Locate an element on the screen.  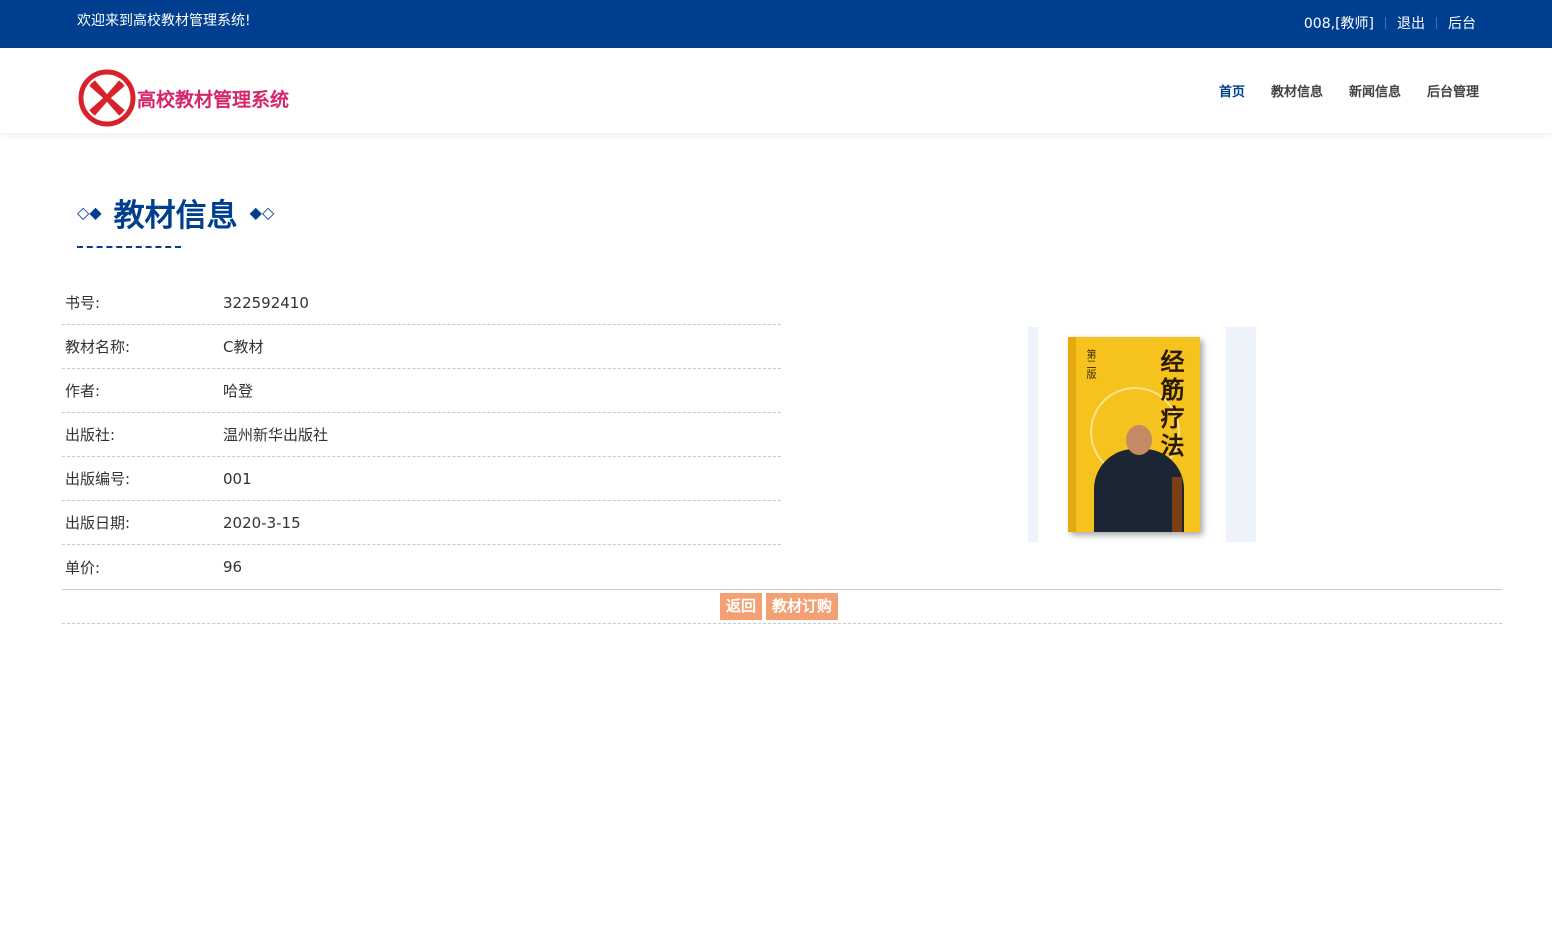
book-cover: 经筋疗法 第二版 is located at coordinates (1134, 434).